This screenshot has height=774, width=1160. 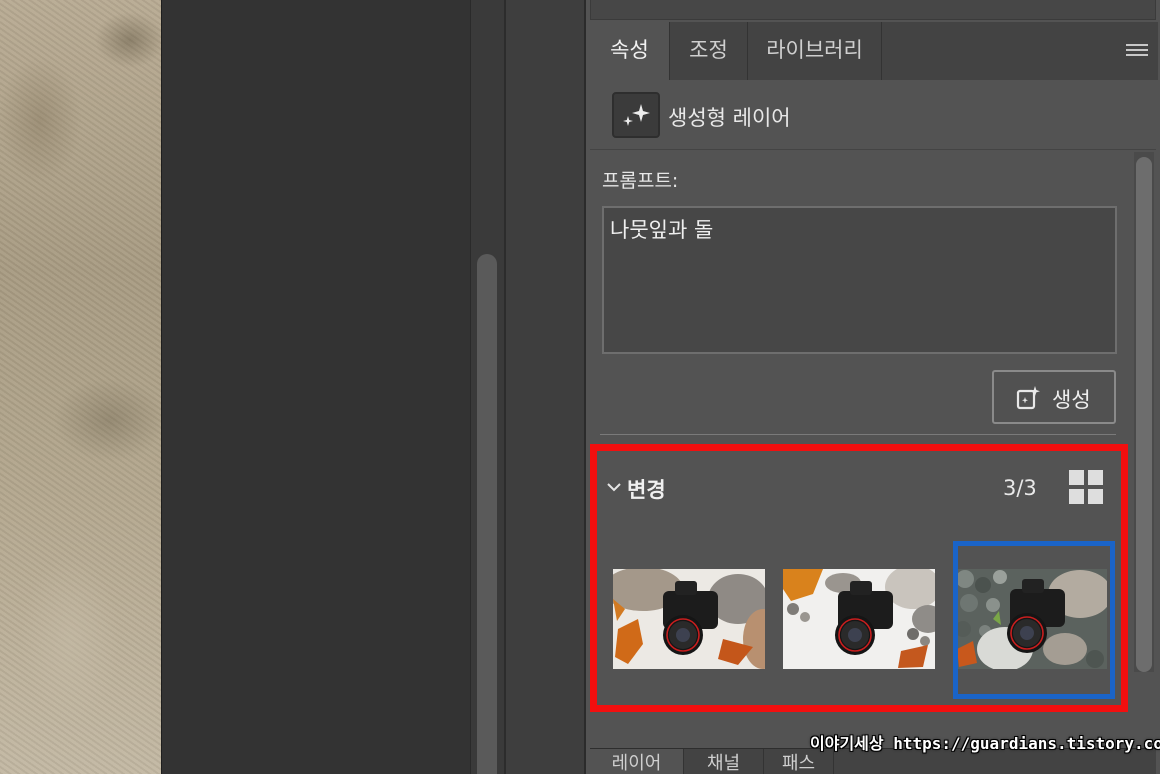 I want to click on layer-type-label: 생성형 레이어, so click(x=729, y=118).